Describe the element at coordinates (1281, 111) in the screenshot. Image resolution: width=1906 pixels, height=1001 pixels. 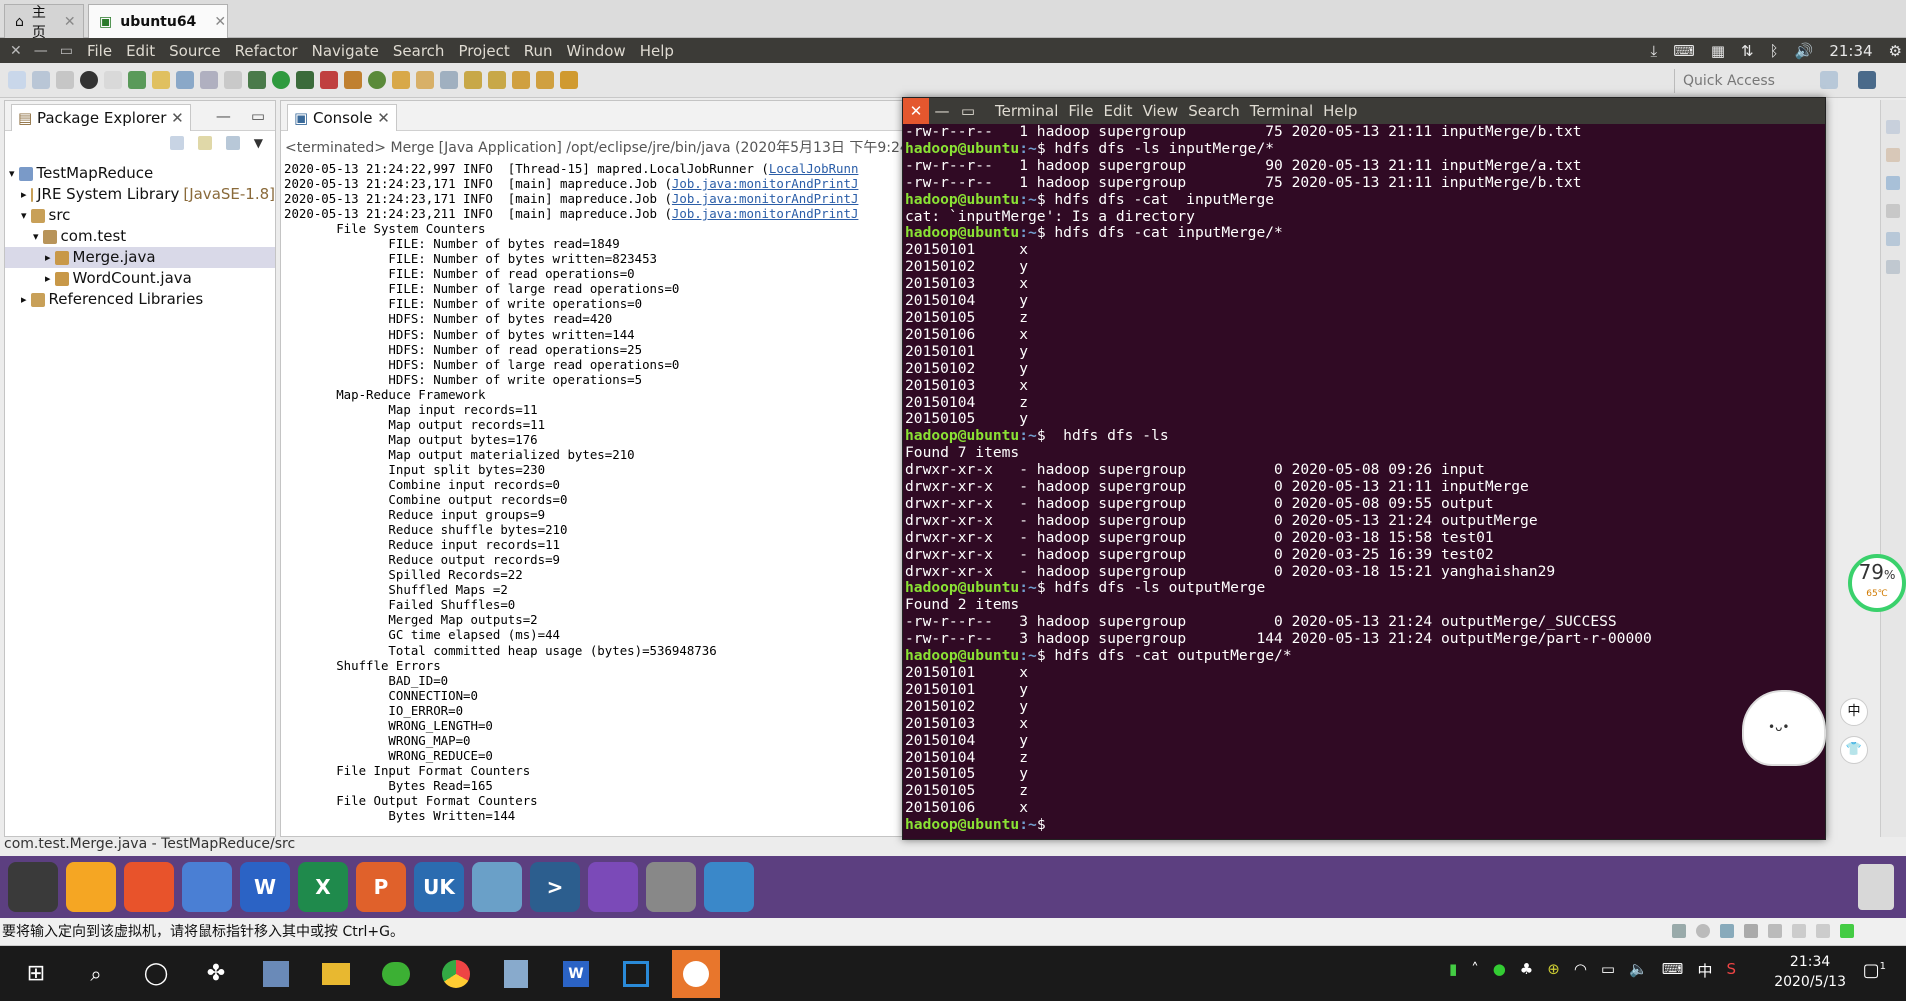
I see `terminal-menu-terminal: Terminal` at that location.